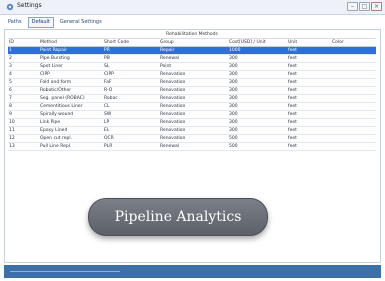  Describe the element at coordinates (185, 50) in the screenshot. I see `cell-group: Repair` at that location.